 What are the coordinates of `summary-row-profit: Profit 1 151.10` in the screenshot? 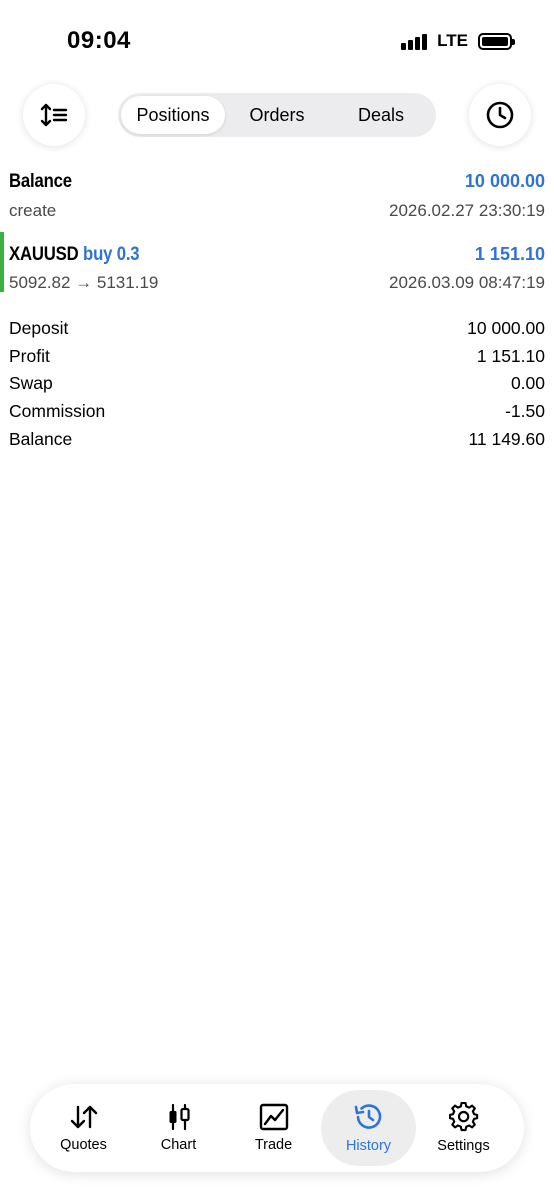 It's located at (277, 357).